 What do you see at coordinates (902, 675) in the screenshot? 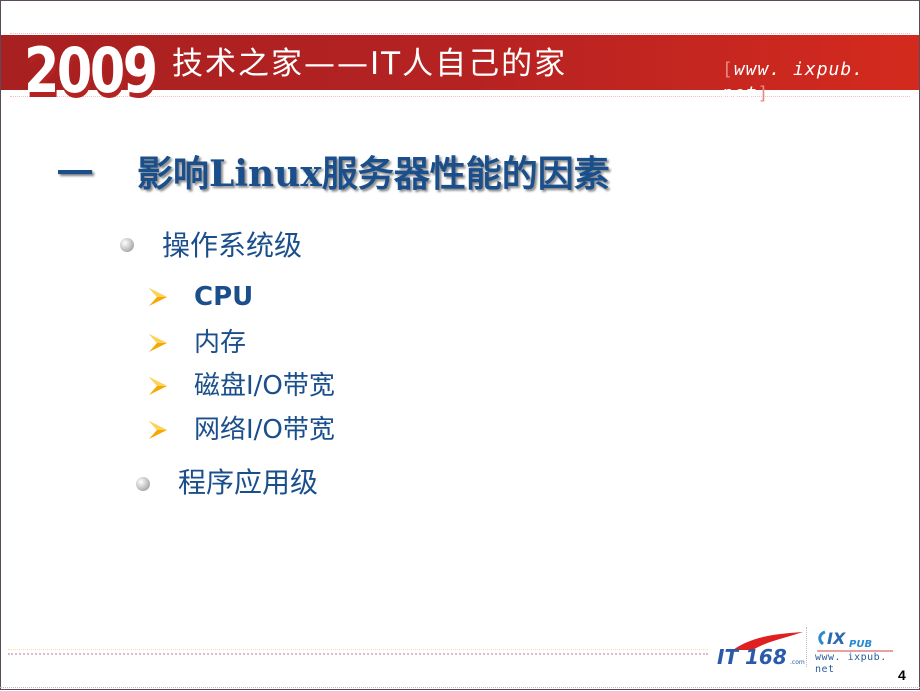
I see `page-number: 4` at bounding box center [902, 675].